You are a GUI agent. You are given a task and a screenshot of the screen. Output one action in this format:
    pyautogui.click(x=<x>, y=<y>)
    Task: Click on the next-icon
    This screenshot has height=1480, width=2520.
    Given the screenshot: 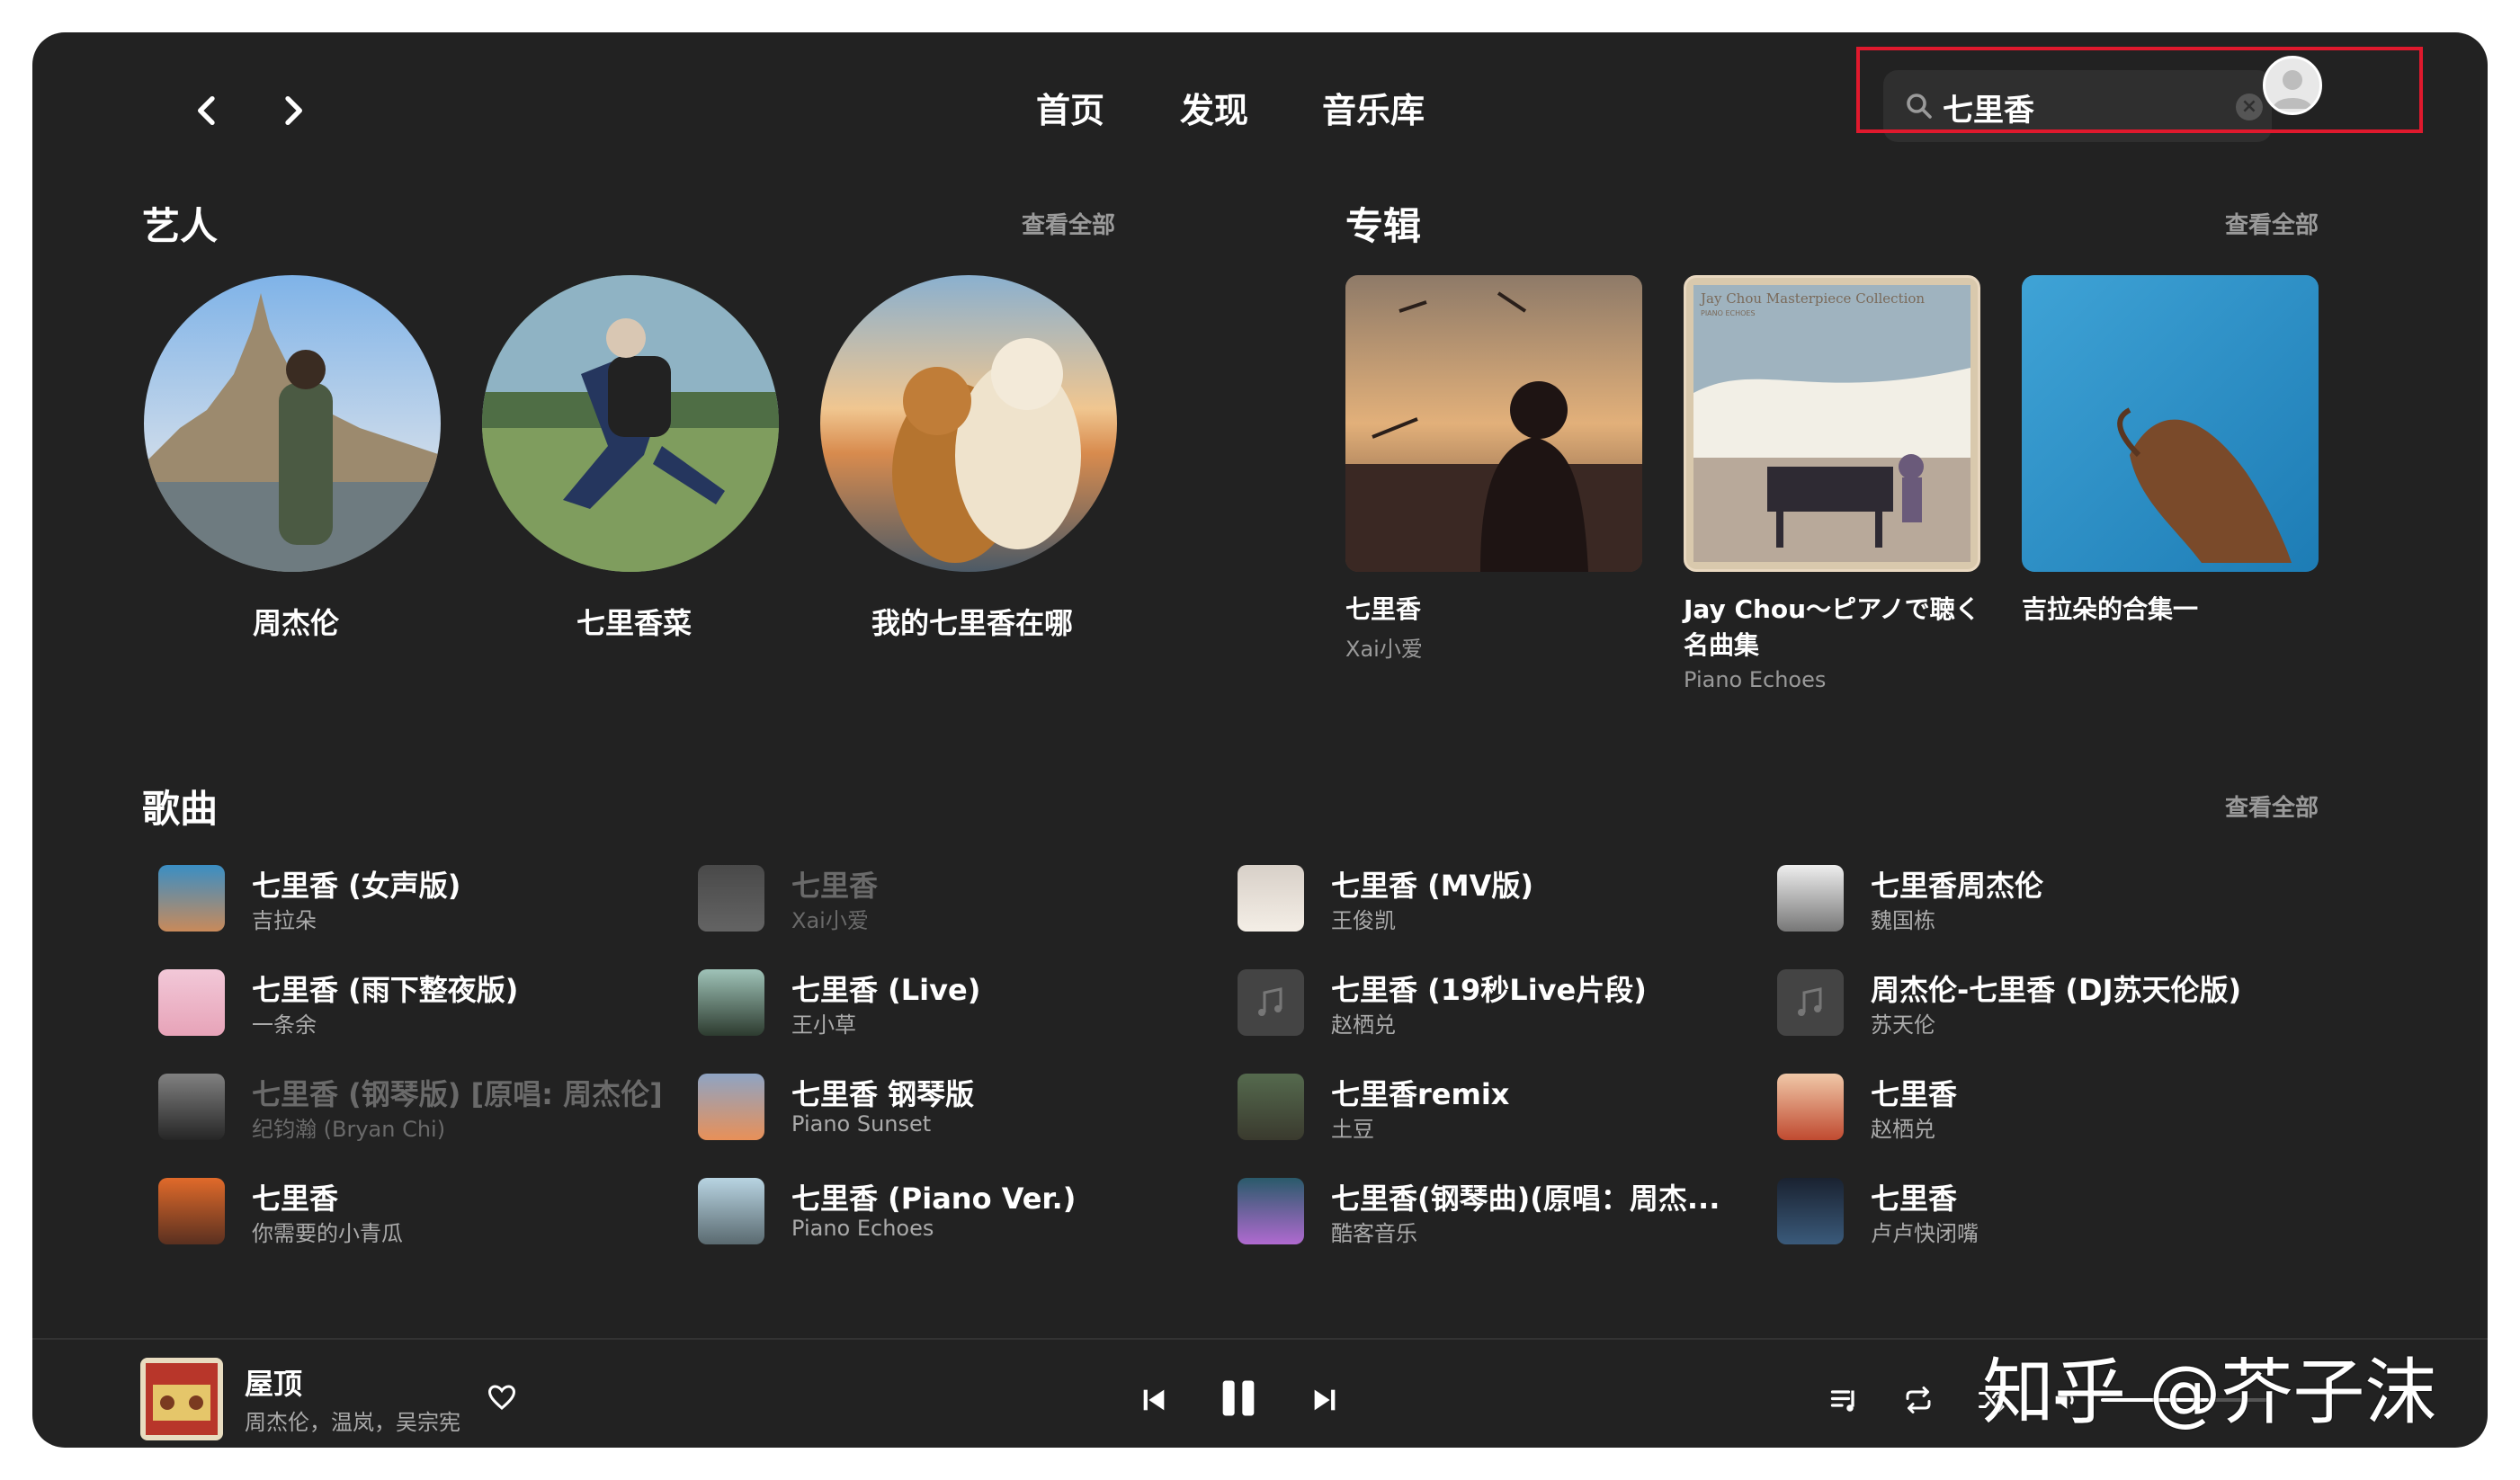 What is the action you would take?
    pyautogui.click(x=1324, y=1400)
    